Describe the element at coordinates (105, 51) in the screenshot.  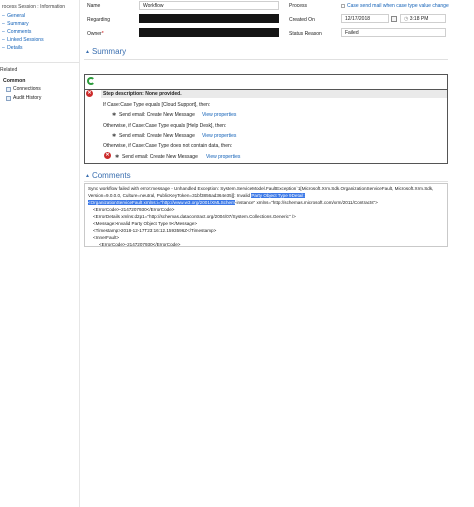
I see `summary-section-title: ▲ Summary` at that location.